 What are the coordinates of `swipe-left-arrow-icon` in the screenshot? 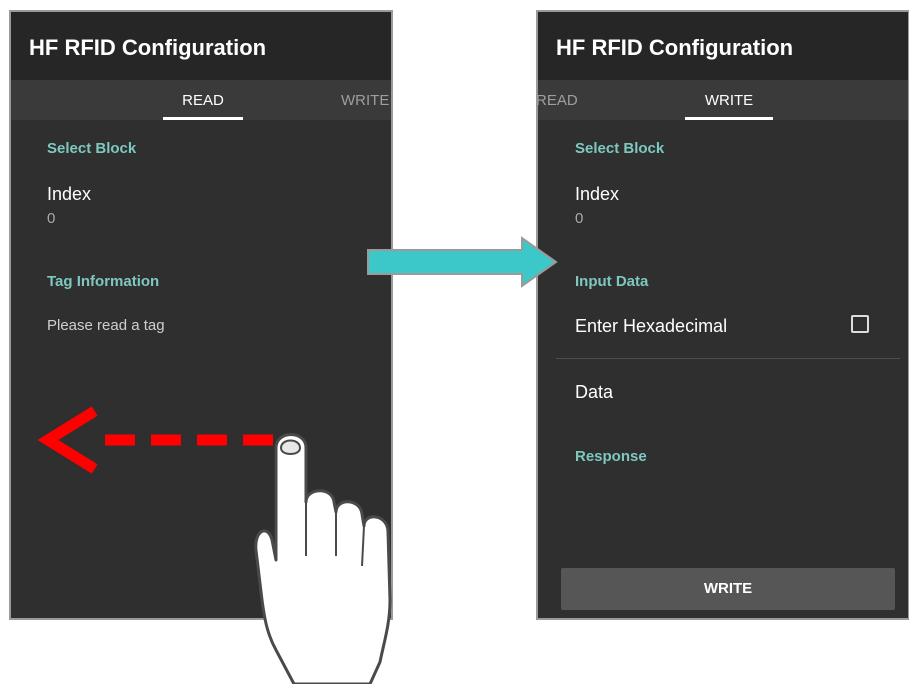 It's located at (156, 440).